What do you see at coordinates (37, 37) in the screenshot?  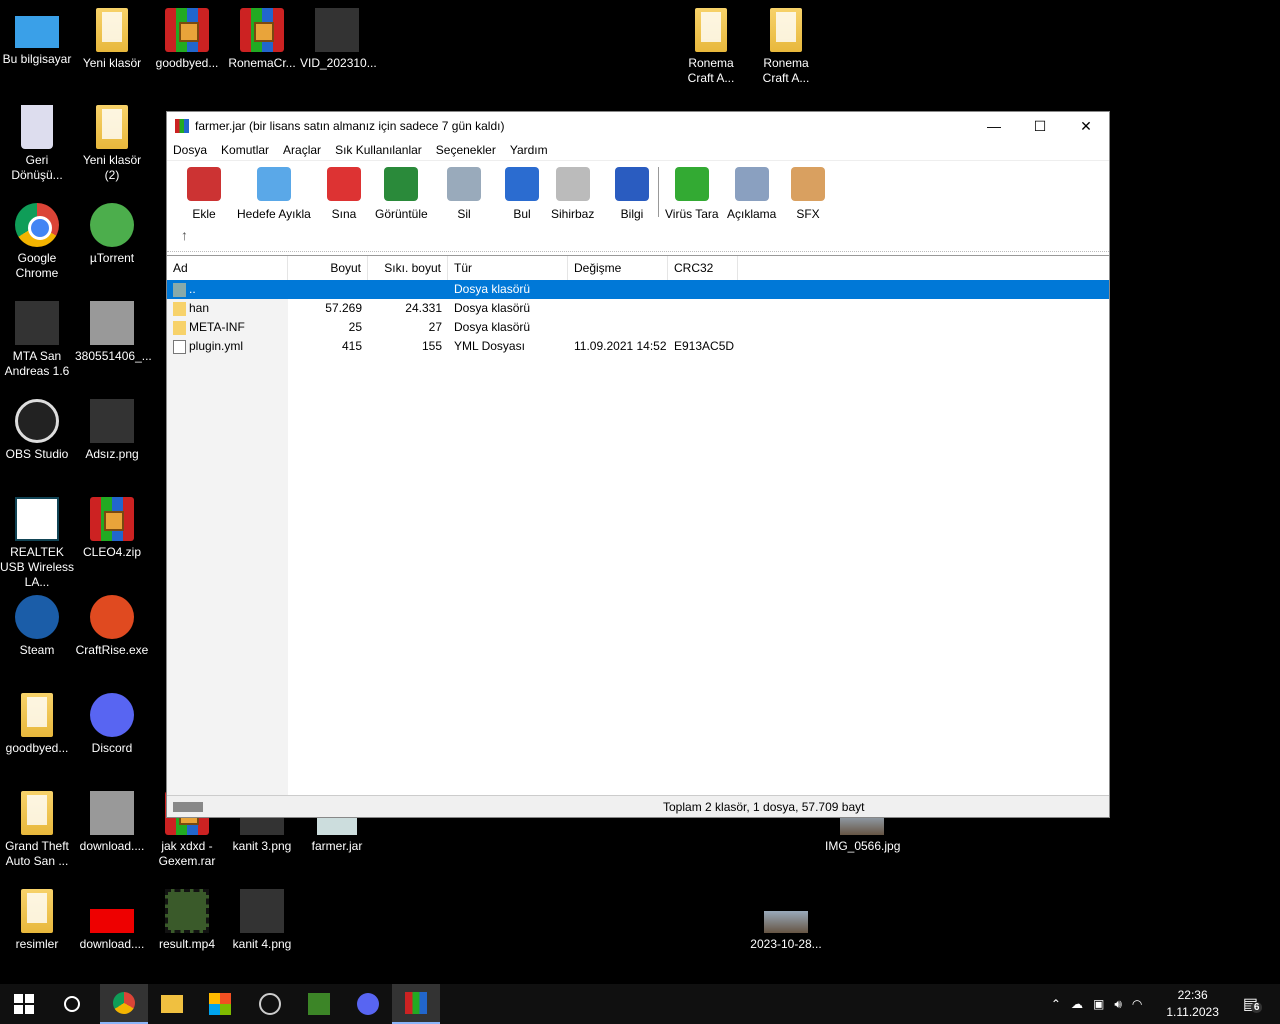 I see `desktop-icon: Bu bilgisayar` at bounding box center [37, 37].